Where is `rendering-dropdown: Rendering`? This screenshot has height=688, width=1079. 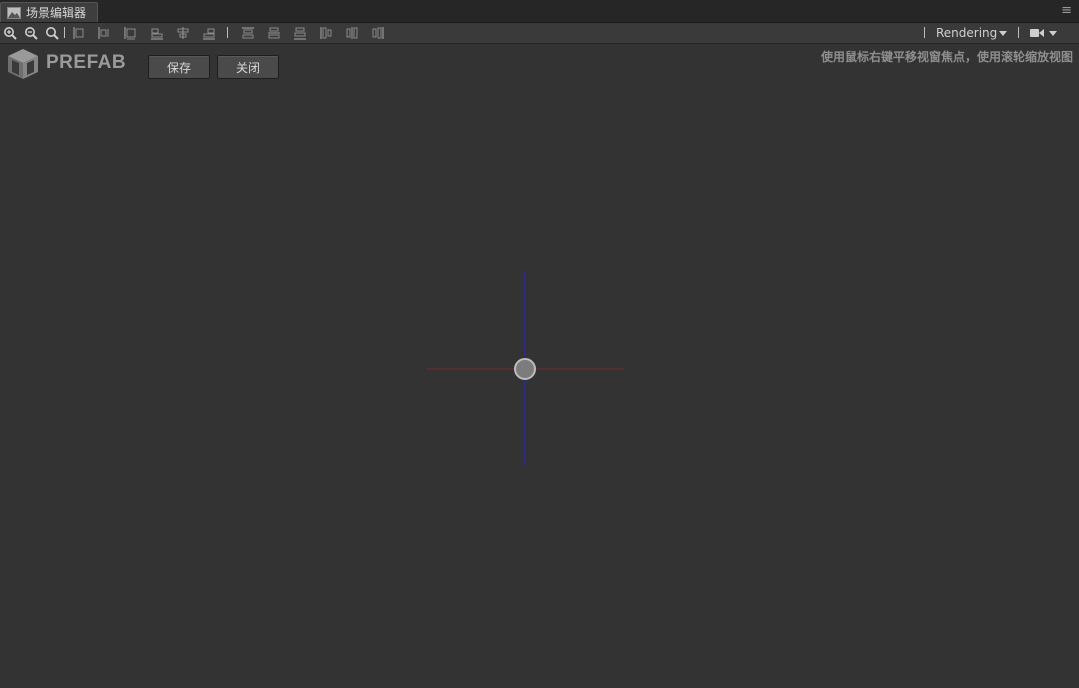 rendering-dropdown: Rendering is located at coordinates (966, 33).